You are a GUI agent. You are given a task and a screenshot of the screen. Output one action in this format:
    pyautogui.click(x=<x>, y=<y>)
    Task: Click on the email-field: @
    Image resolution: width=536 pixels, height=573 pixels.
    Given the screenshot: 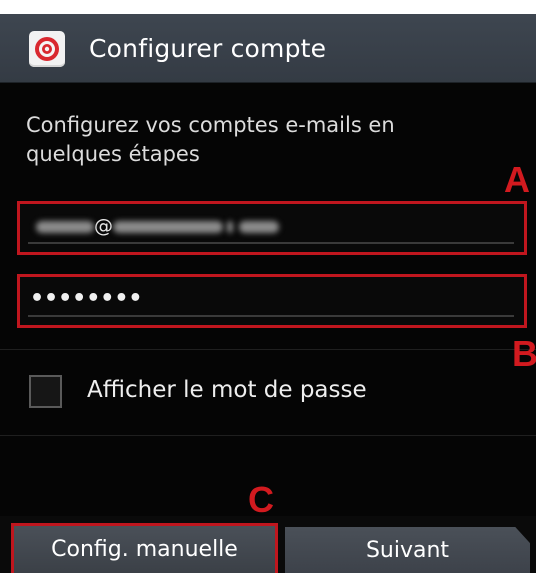 What is the action you would take?
    pyautogui.click(x=272, y=228)
    